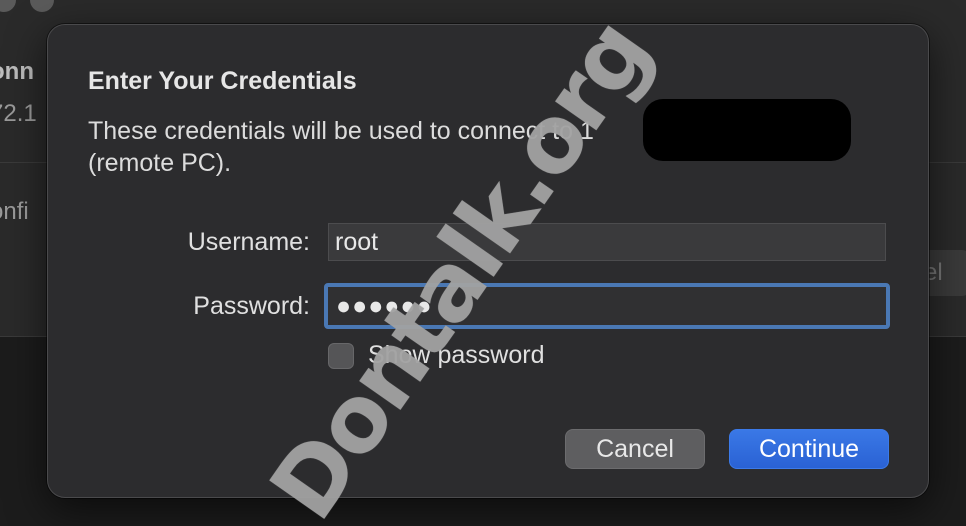 This screenshot has width=966, height=526. I want to click on redaction-box, so click(747, 130).